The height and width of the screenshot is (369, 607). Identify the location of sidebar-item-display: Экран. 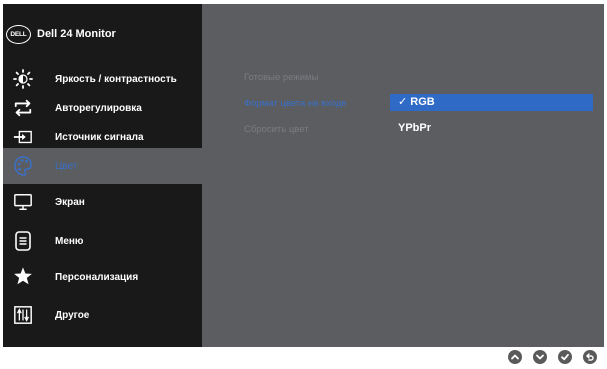
(102, 202).